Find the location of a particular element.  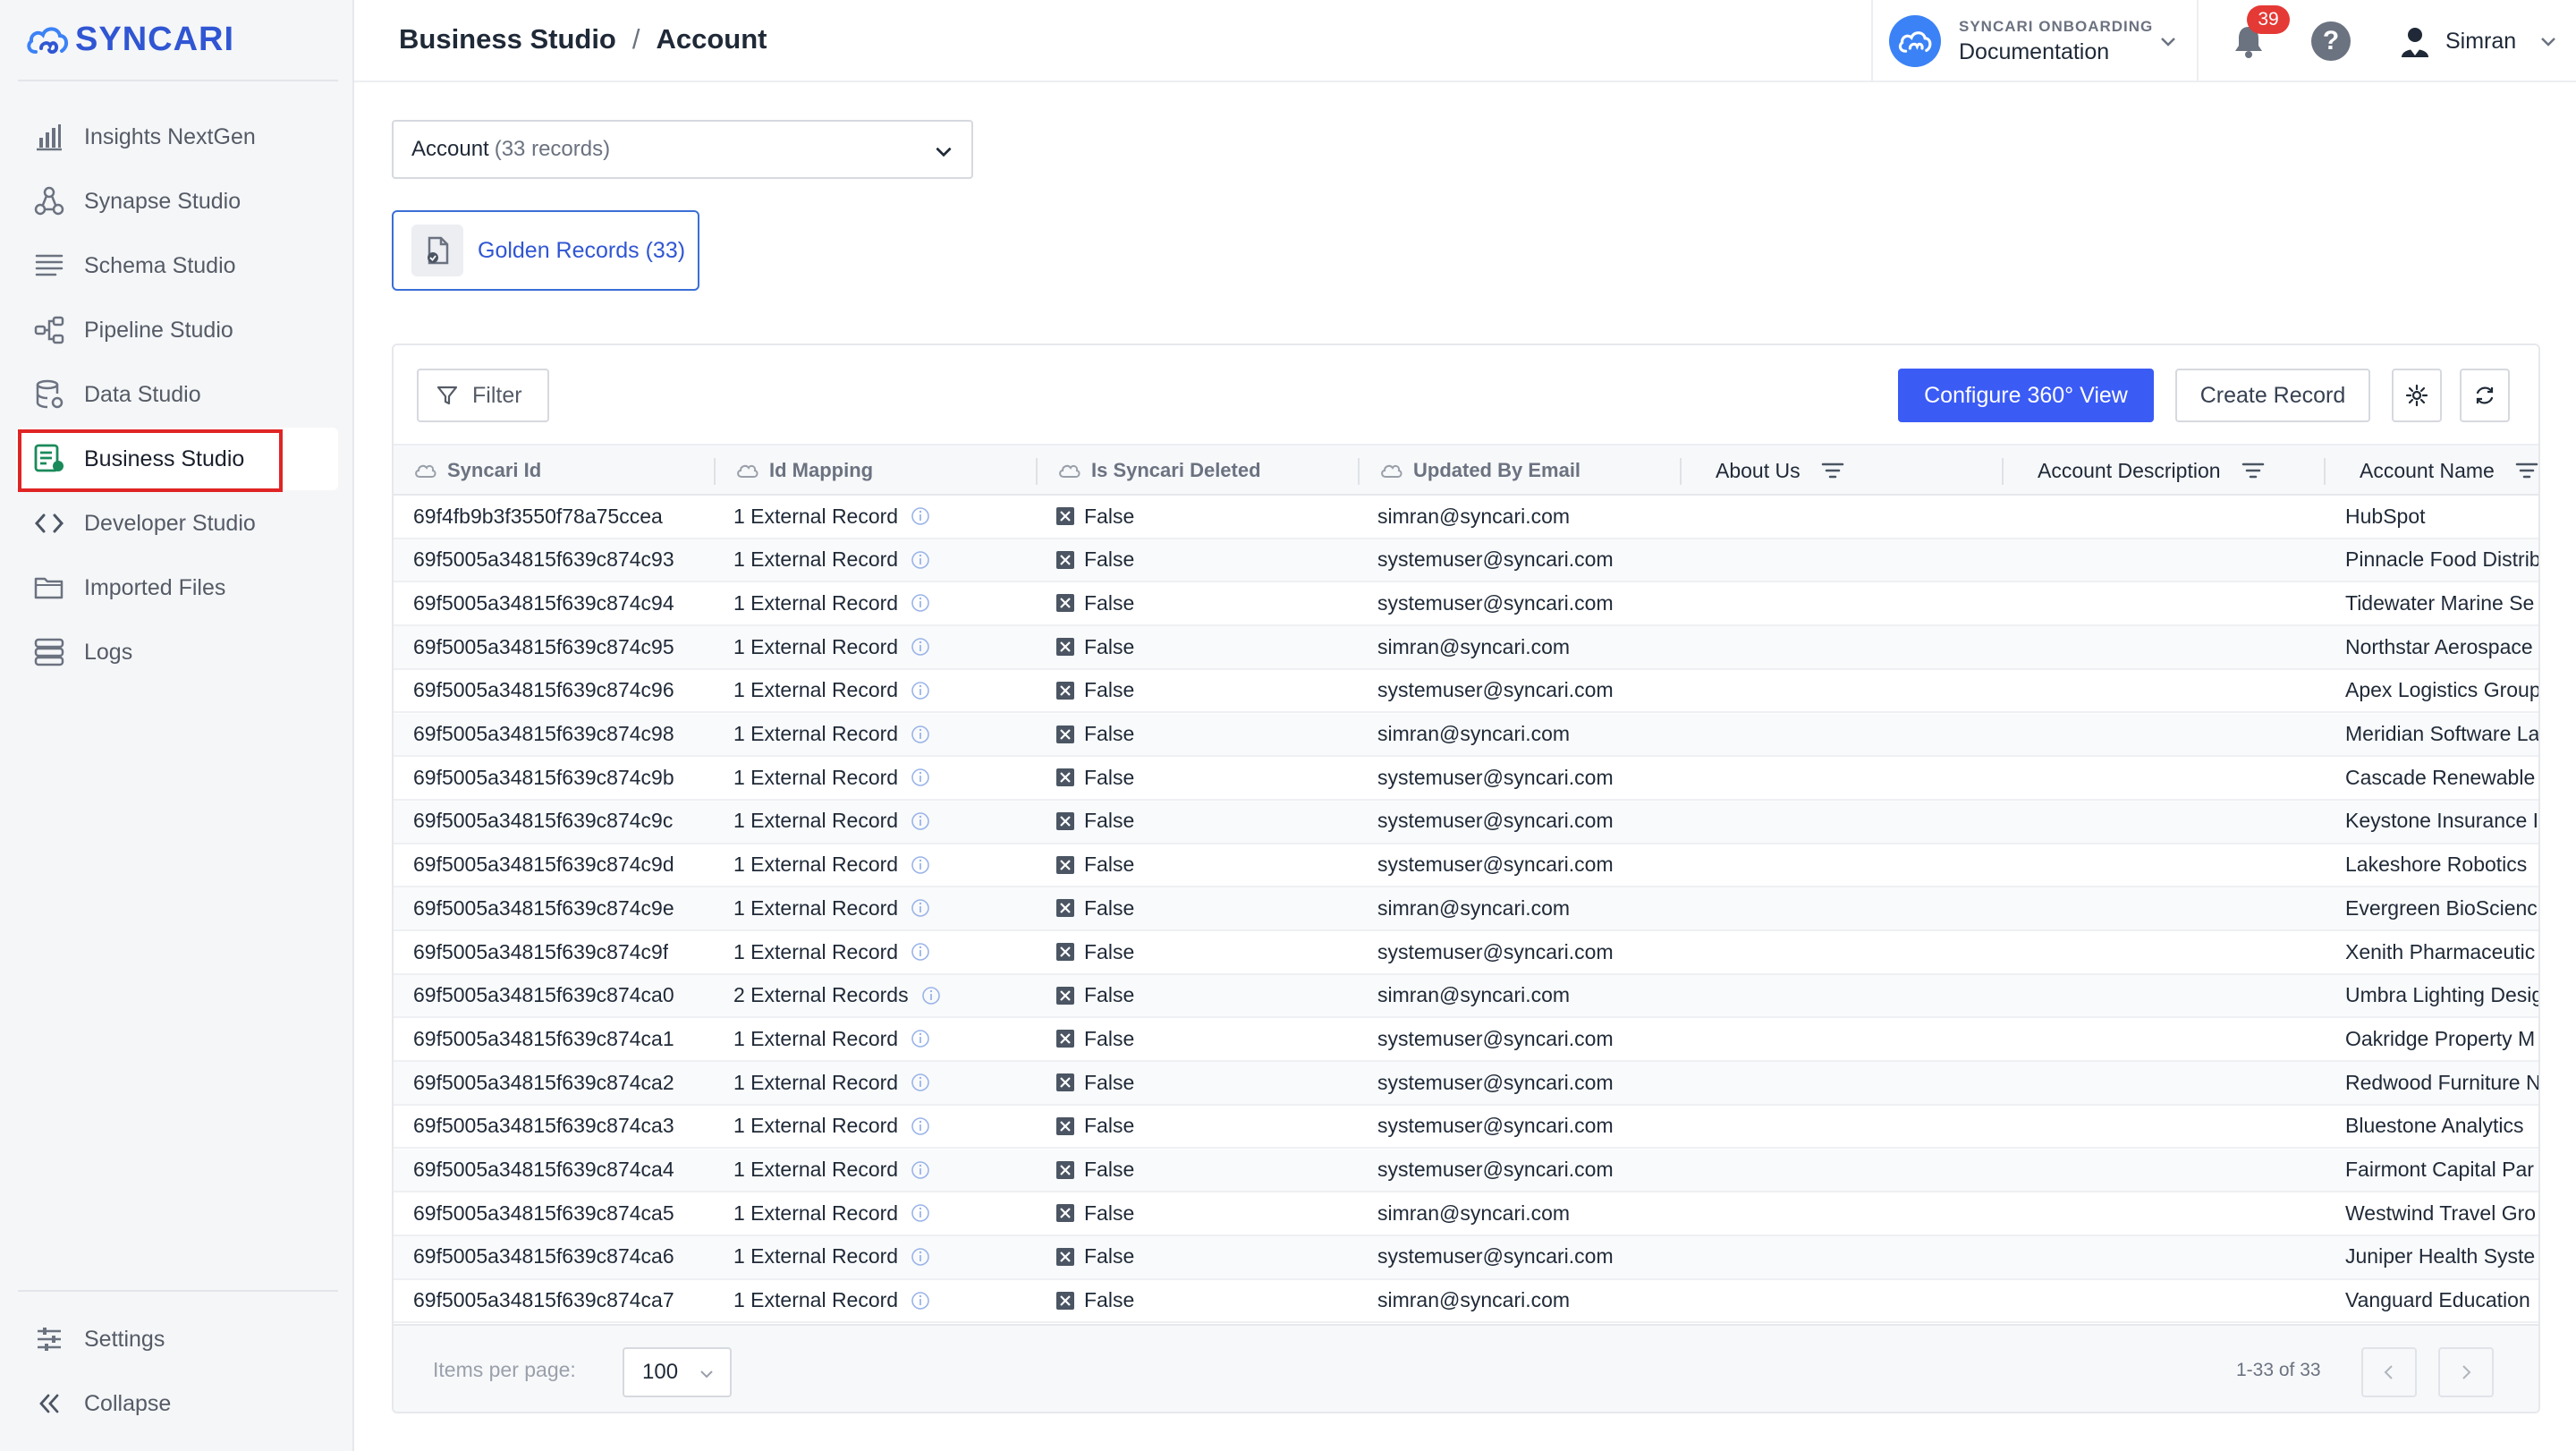

create-record-button: Create Record is located at coordinates (2272, 395).